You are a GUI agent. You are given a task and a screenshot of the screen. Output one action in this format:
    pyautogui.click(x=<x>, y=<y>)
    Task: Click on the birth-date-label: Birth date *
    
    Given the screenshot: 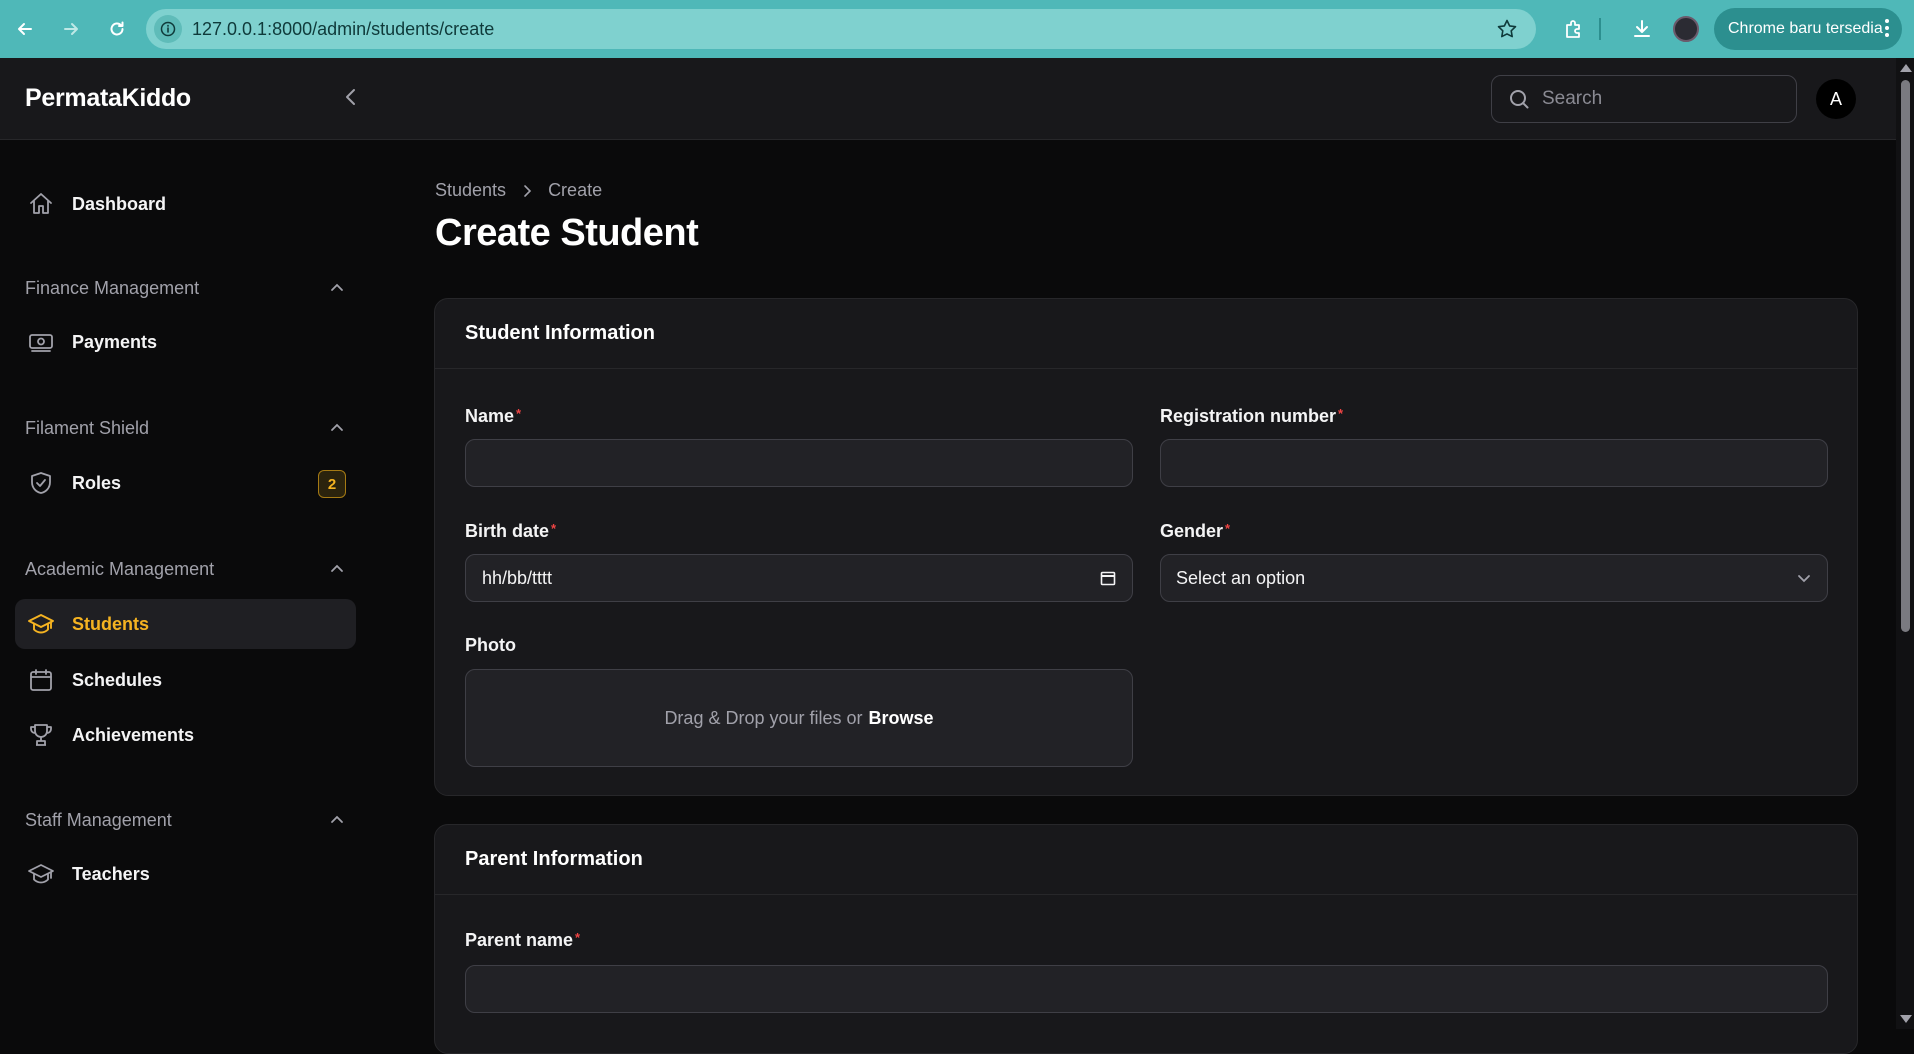 What is the action you would take?
    pyautogui.click(x=510, y=531)
    